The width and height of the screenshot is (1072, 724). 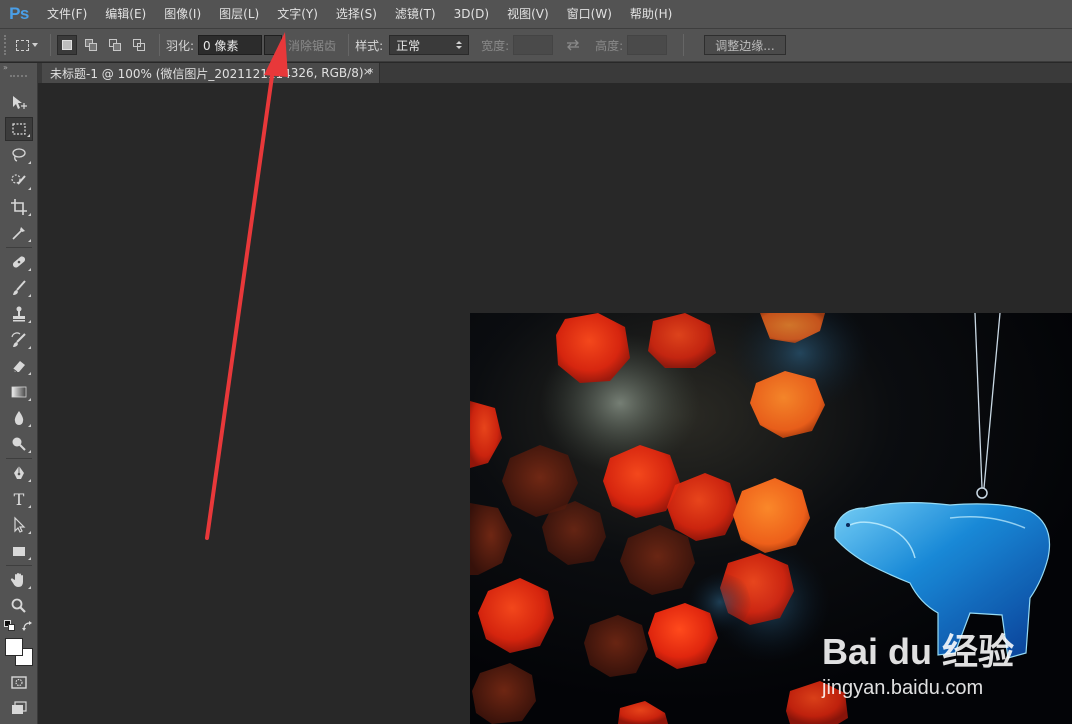 I want to click on intersect-selection-button, so click(x=139, y=45).